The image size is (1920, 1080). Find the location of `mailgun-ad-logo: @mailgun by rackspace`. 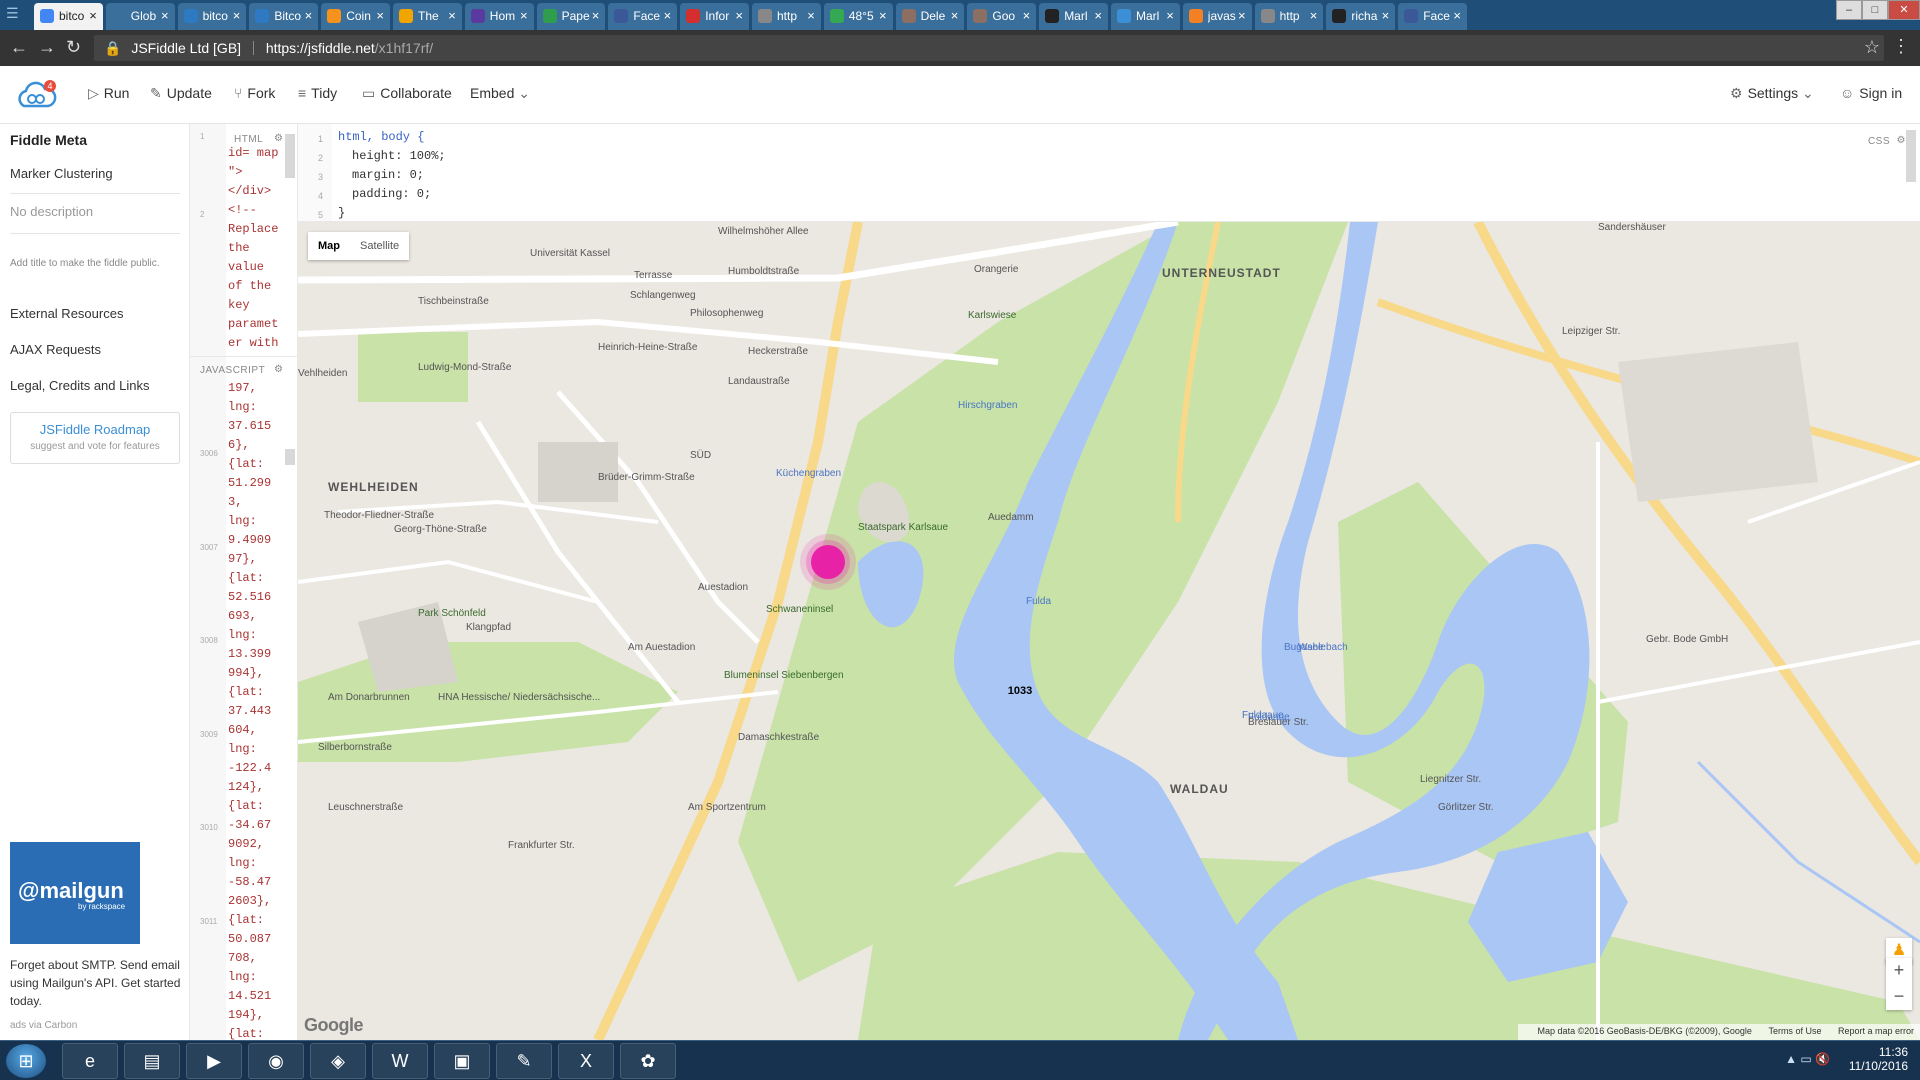

mailgun-ad-logo: @mailgun by rackspace is located at coordinates (75, 893).